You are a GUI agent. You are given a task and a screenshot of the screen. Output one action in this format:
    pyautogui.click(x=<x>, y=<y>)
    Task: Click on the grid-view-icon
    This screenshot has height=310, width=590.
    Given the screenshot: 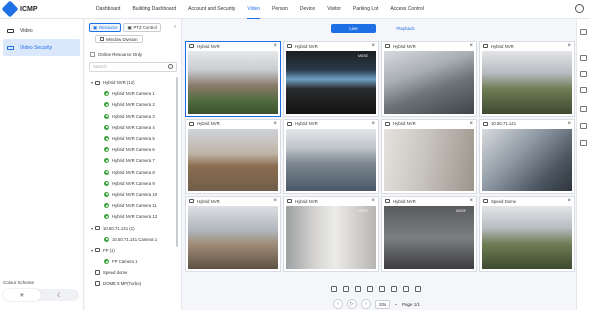 What is the action you would take?
    pyautogui.click(x=583, y=126)
    